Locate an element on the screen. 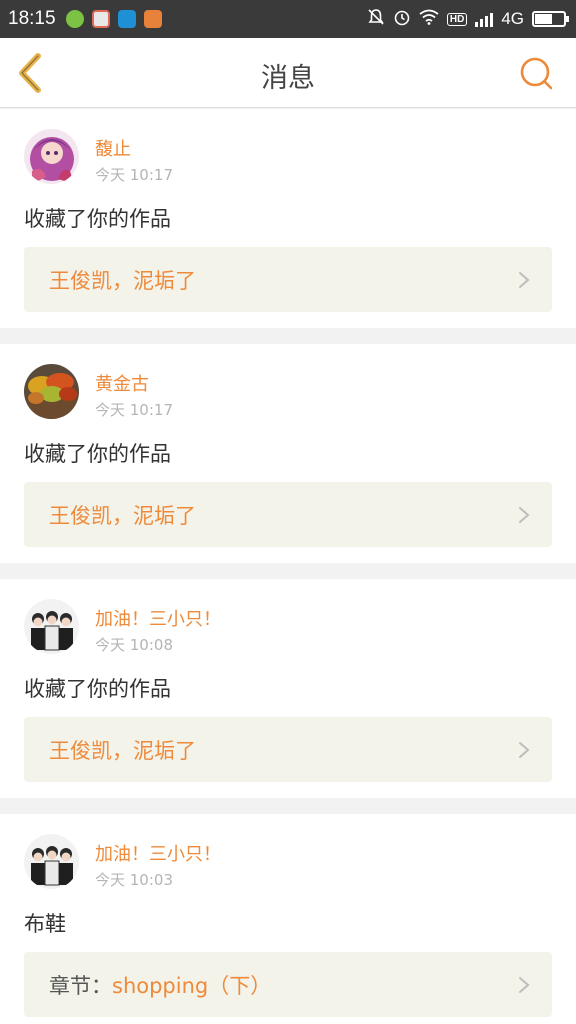  wifi-icon is located at coordinates (429, 19).